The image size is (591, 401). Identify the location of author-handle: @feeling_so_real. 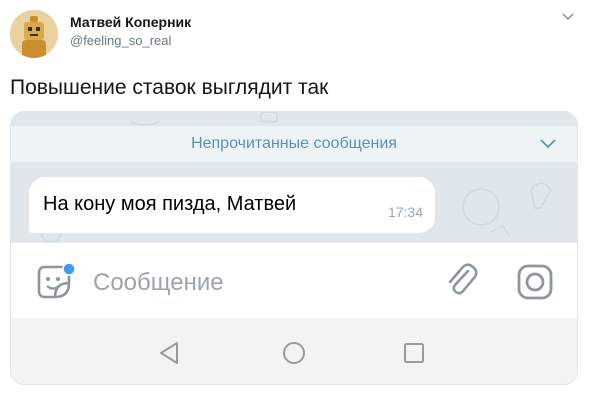
(120, 40).